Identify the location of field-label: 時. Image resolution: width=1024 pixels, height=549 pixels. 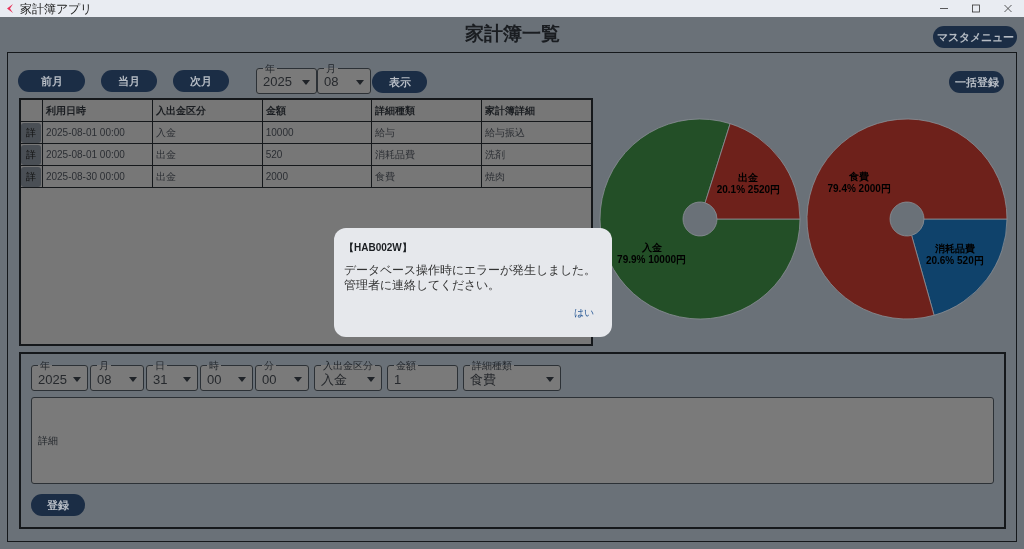
(214, 365).